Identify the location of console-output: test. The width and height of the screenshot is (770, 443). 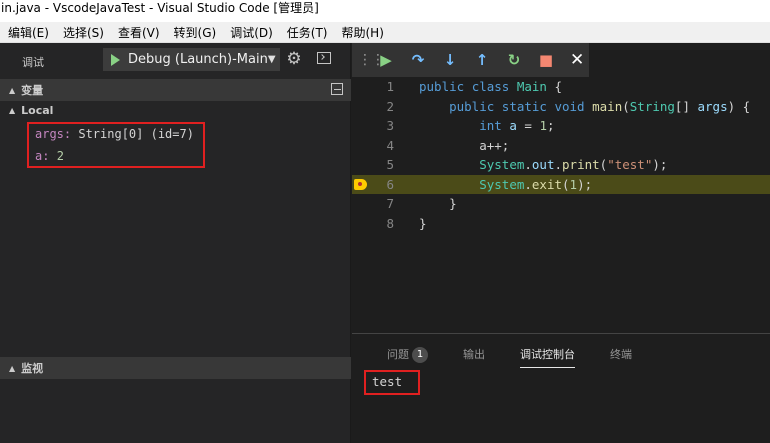
(392, 382).